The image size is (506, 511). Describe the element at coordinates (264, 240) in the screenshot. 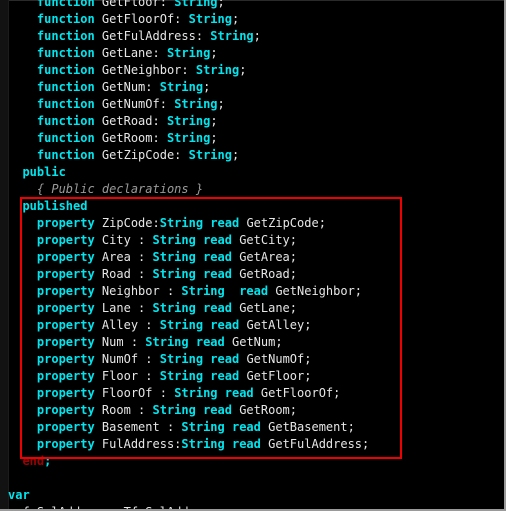

I see `code-token: GetCity;` at that location.